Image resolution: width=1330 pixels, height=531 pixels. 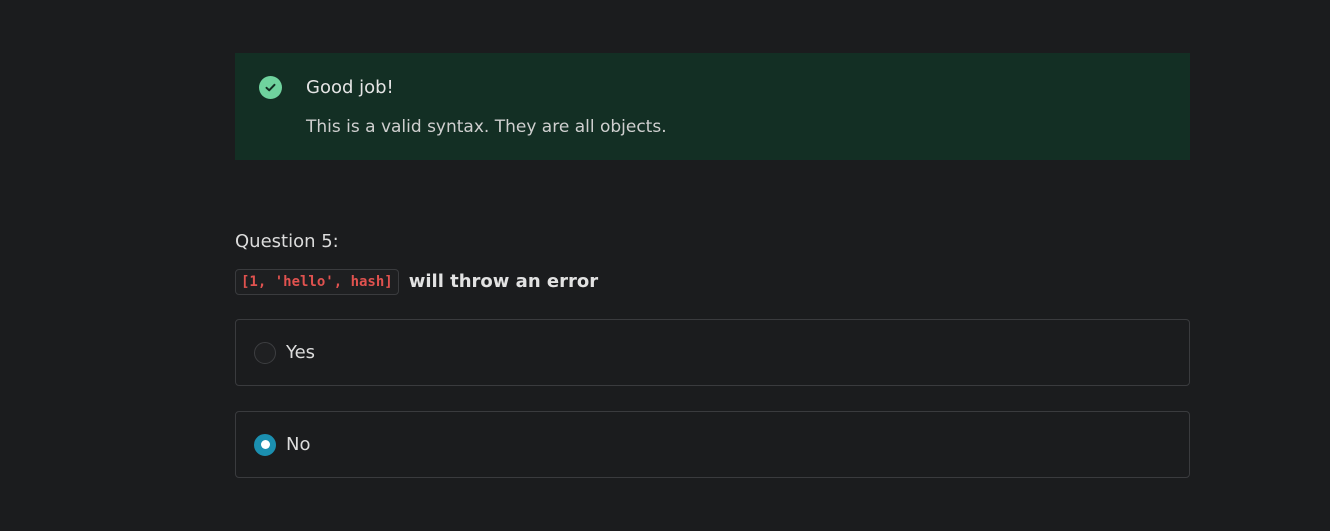 What do you see at coordinates (301, 352) in the screenshot?
I see `option-label-yes: Yes` at bounding box center [301, 352].